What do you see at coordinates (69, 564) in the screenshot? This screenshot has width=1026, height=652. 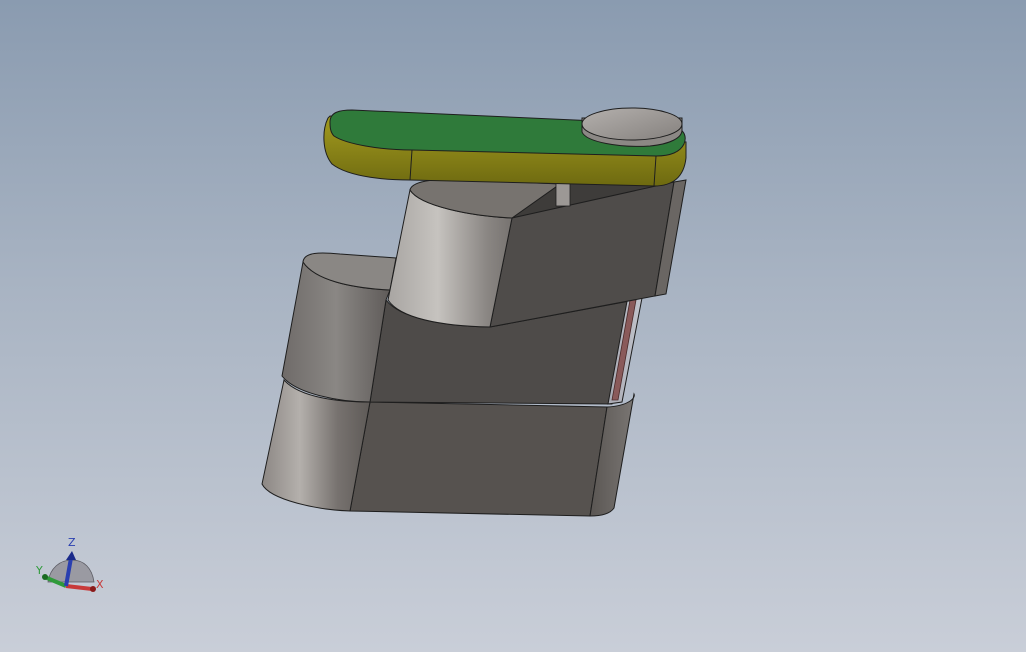 I see `axis-triad: X Y Z` at bounding box center [69, 564].